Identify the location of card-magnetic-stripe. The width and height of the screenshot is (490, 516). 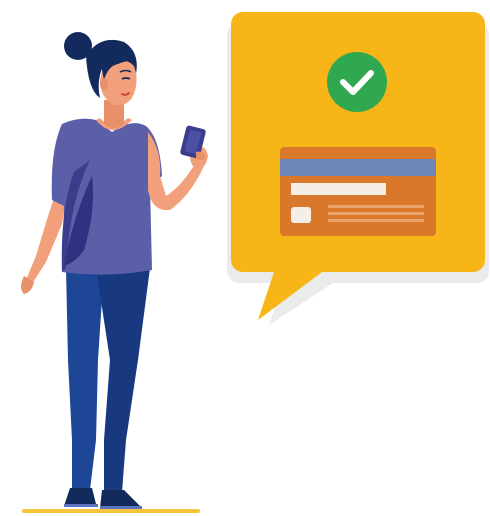
(358, 167).